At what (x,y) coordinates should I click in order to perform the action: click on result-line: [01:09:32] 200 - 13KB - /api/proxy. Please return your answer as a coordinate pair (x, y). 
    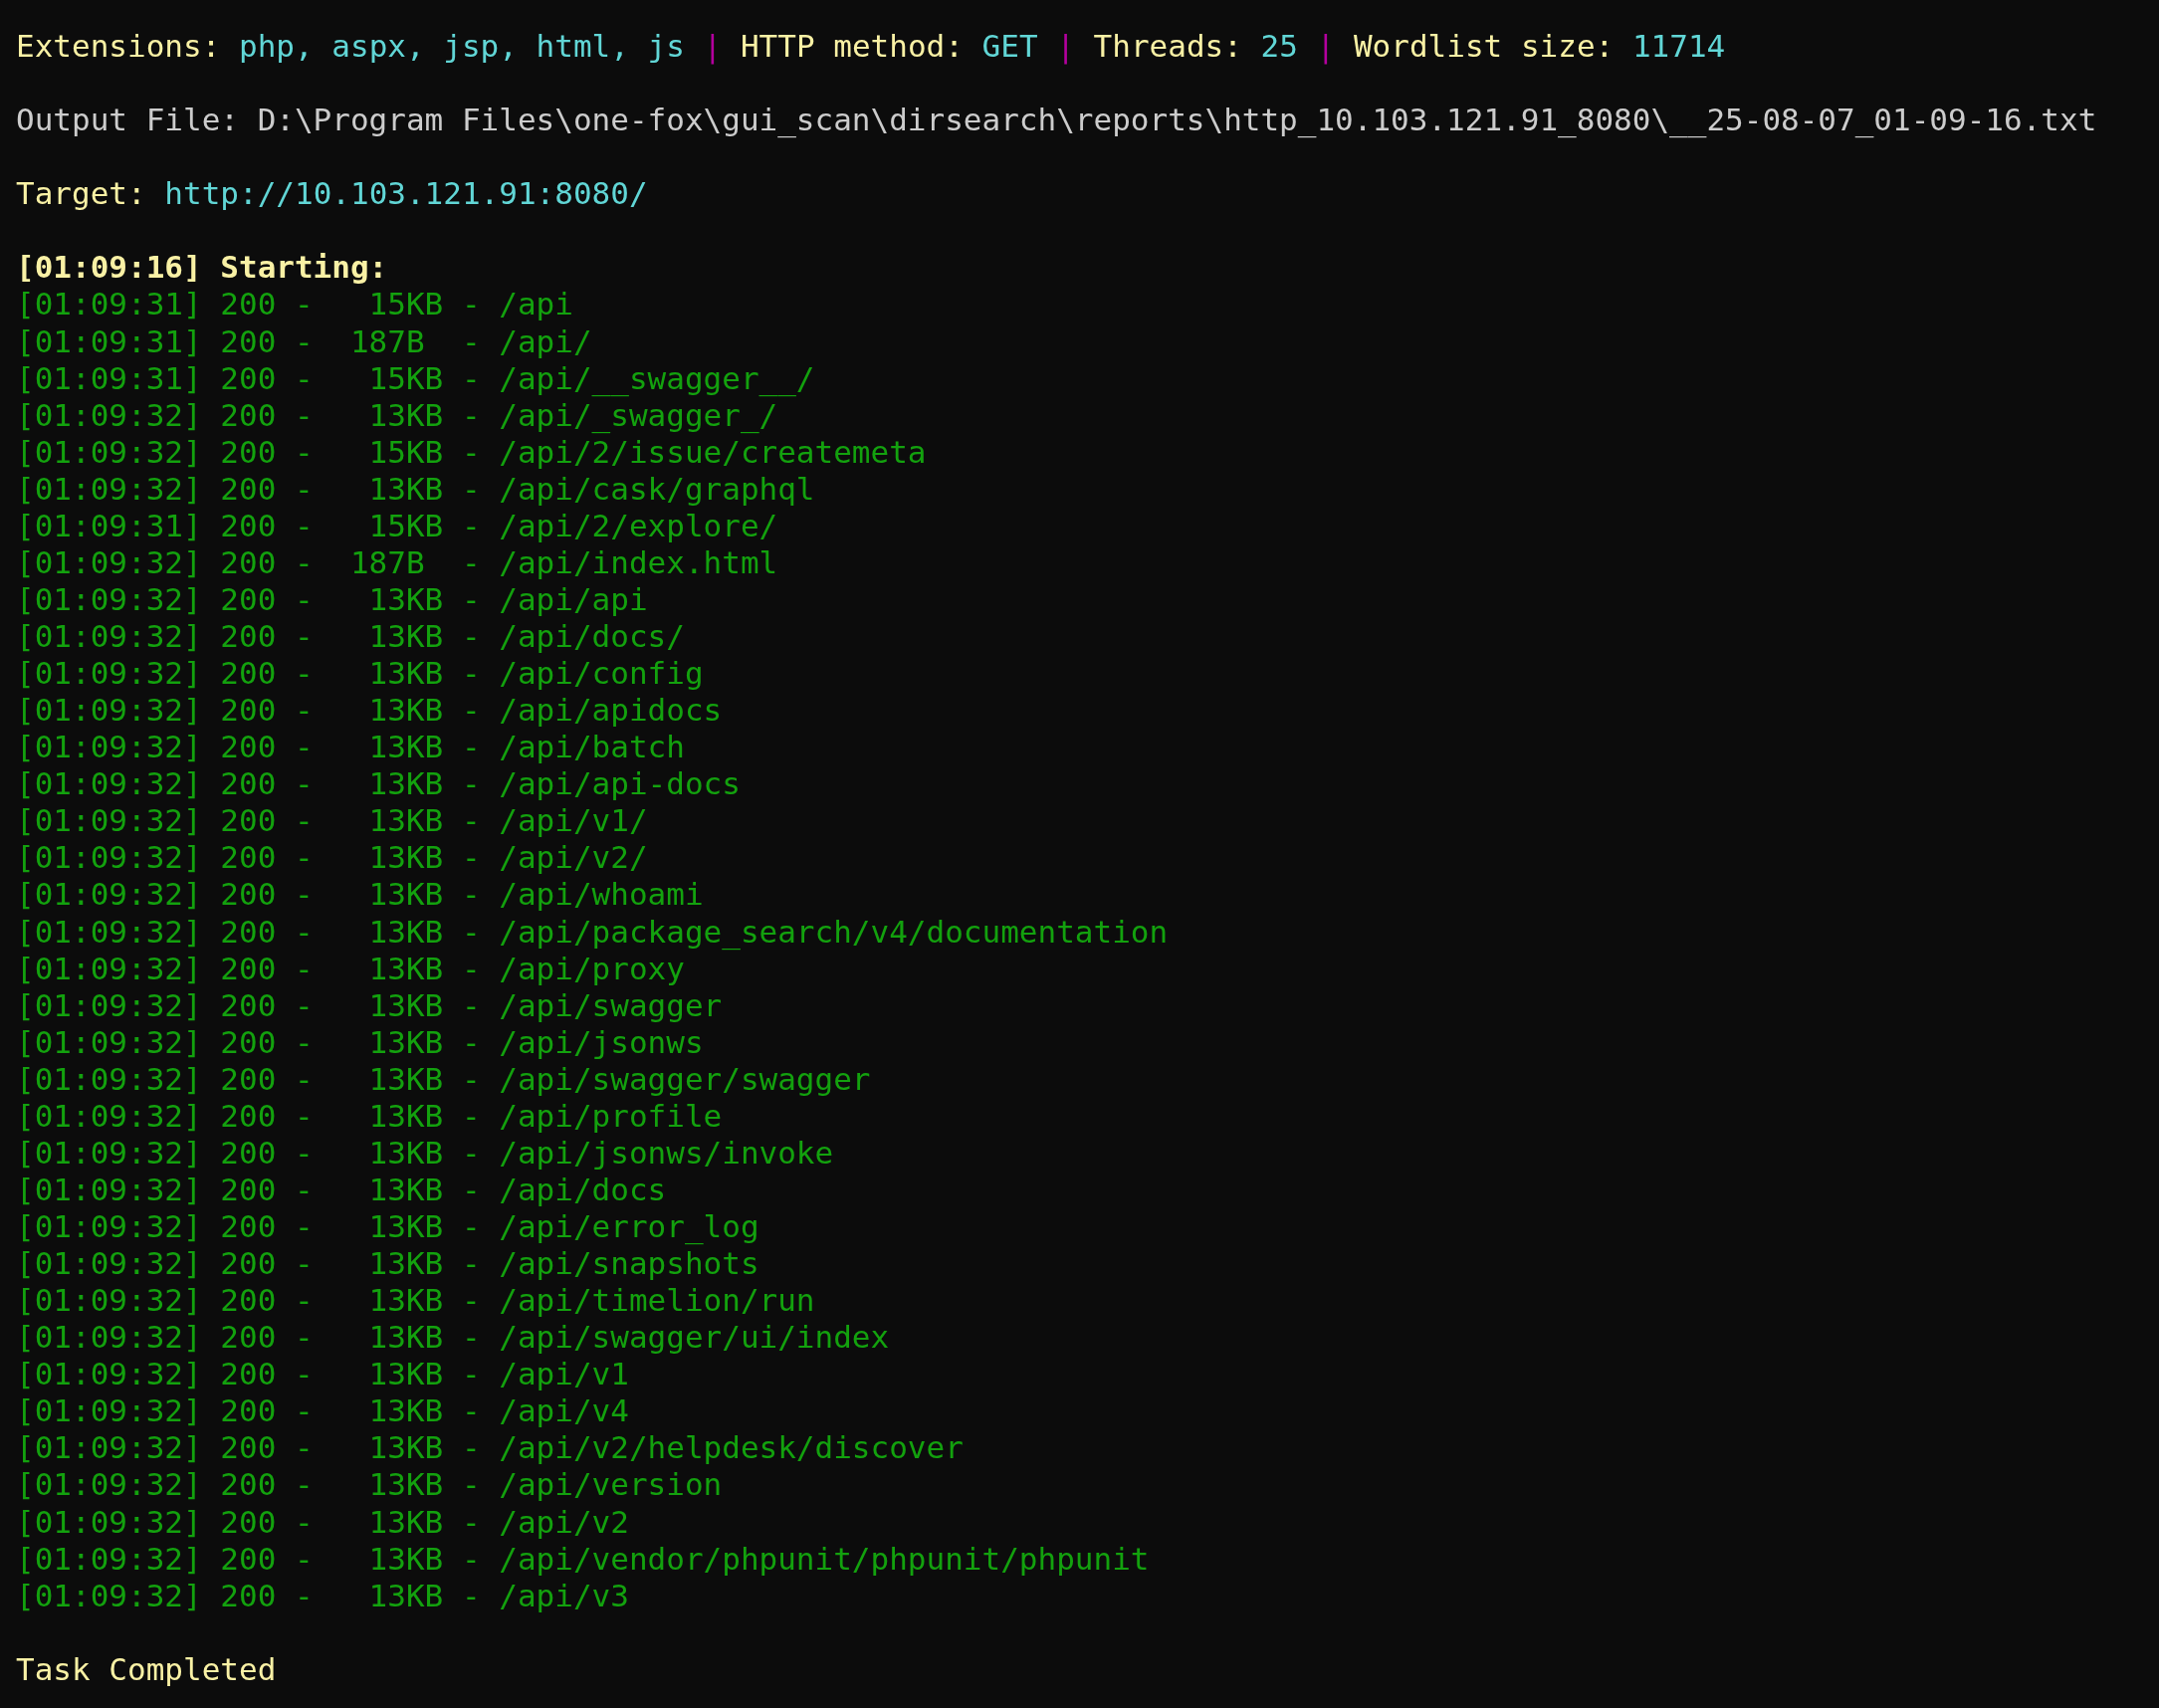
    Looking at the image, I should click on (351, 968).